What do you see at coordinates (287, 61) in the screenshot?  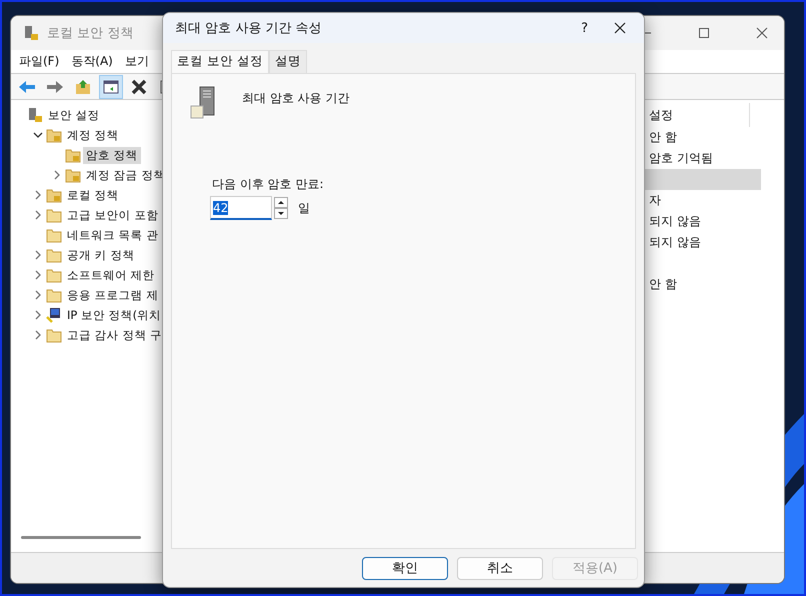 I see `tab: 설명` at bounding box center [287, 61].